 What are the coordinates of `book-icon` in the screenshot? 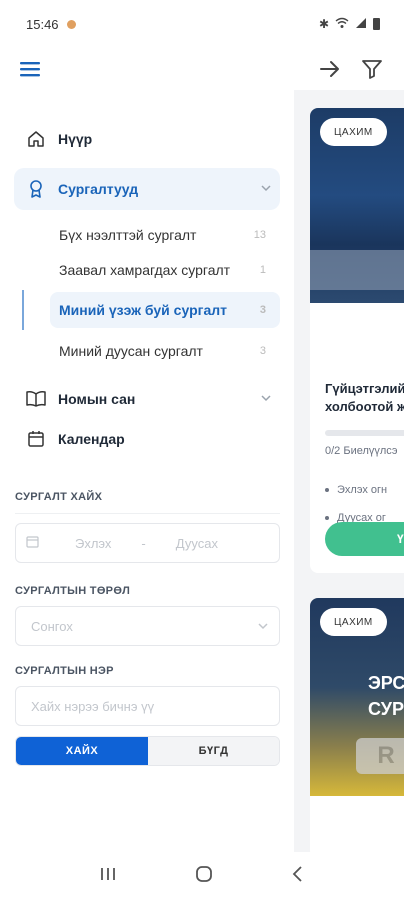 It's located at (36, 399).